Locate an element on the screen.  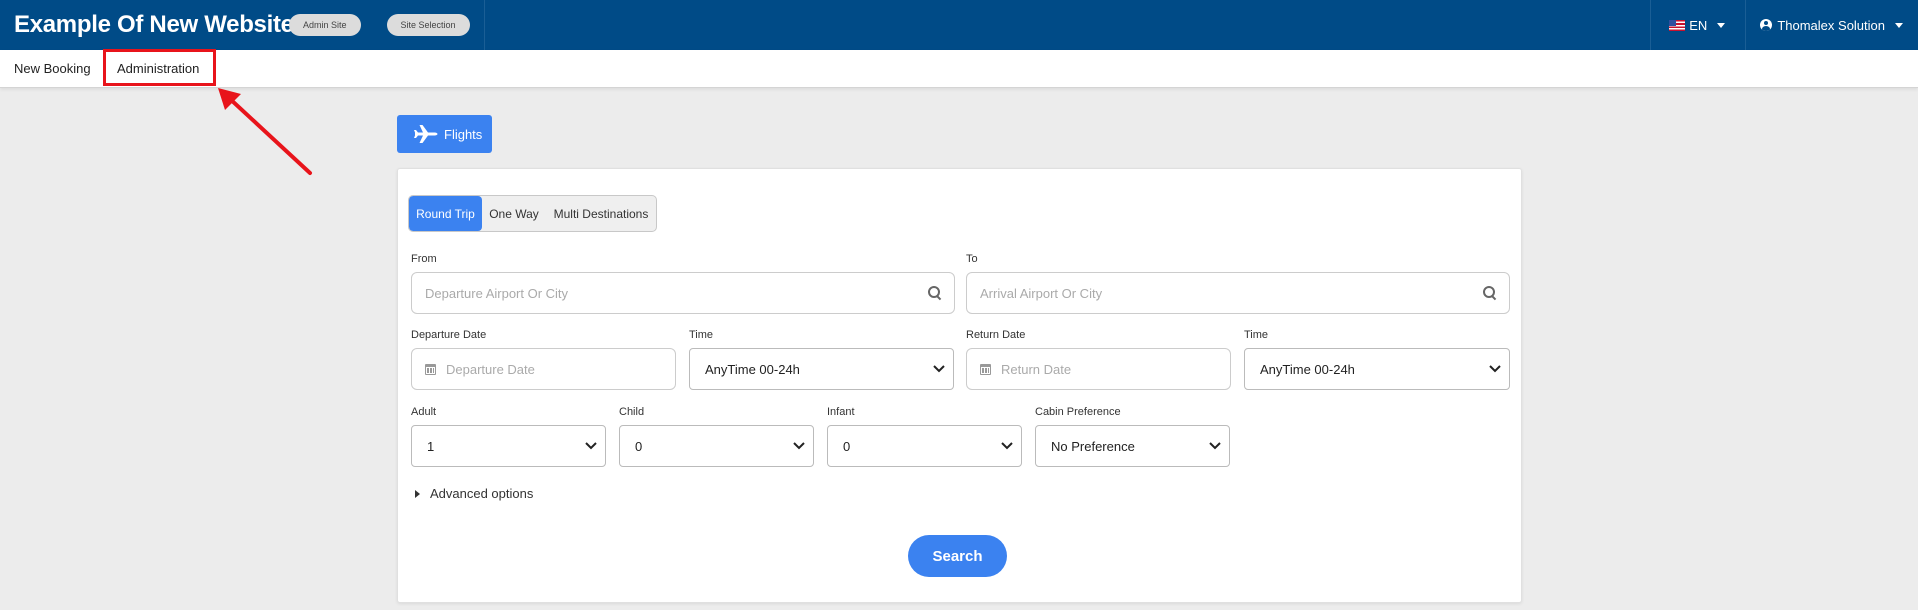
flights-tab: Flights is located at coordinates (444, 134).